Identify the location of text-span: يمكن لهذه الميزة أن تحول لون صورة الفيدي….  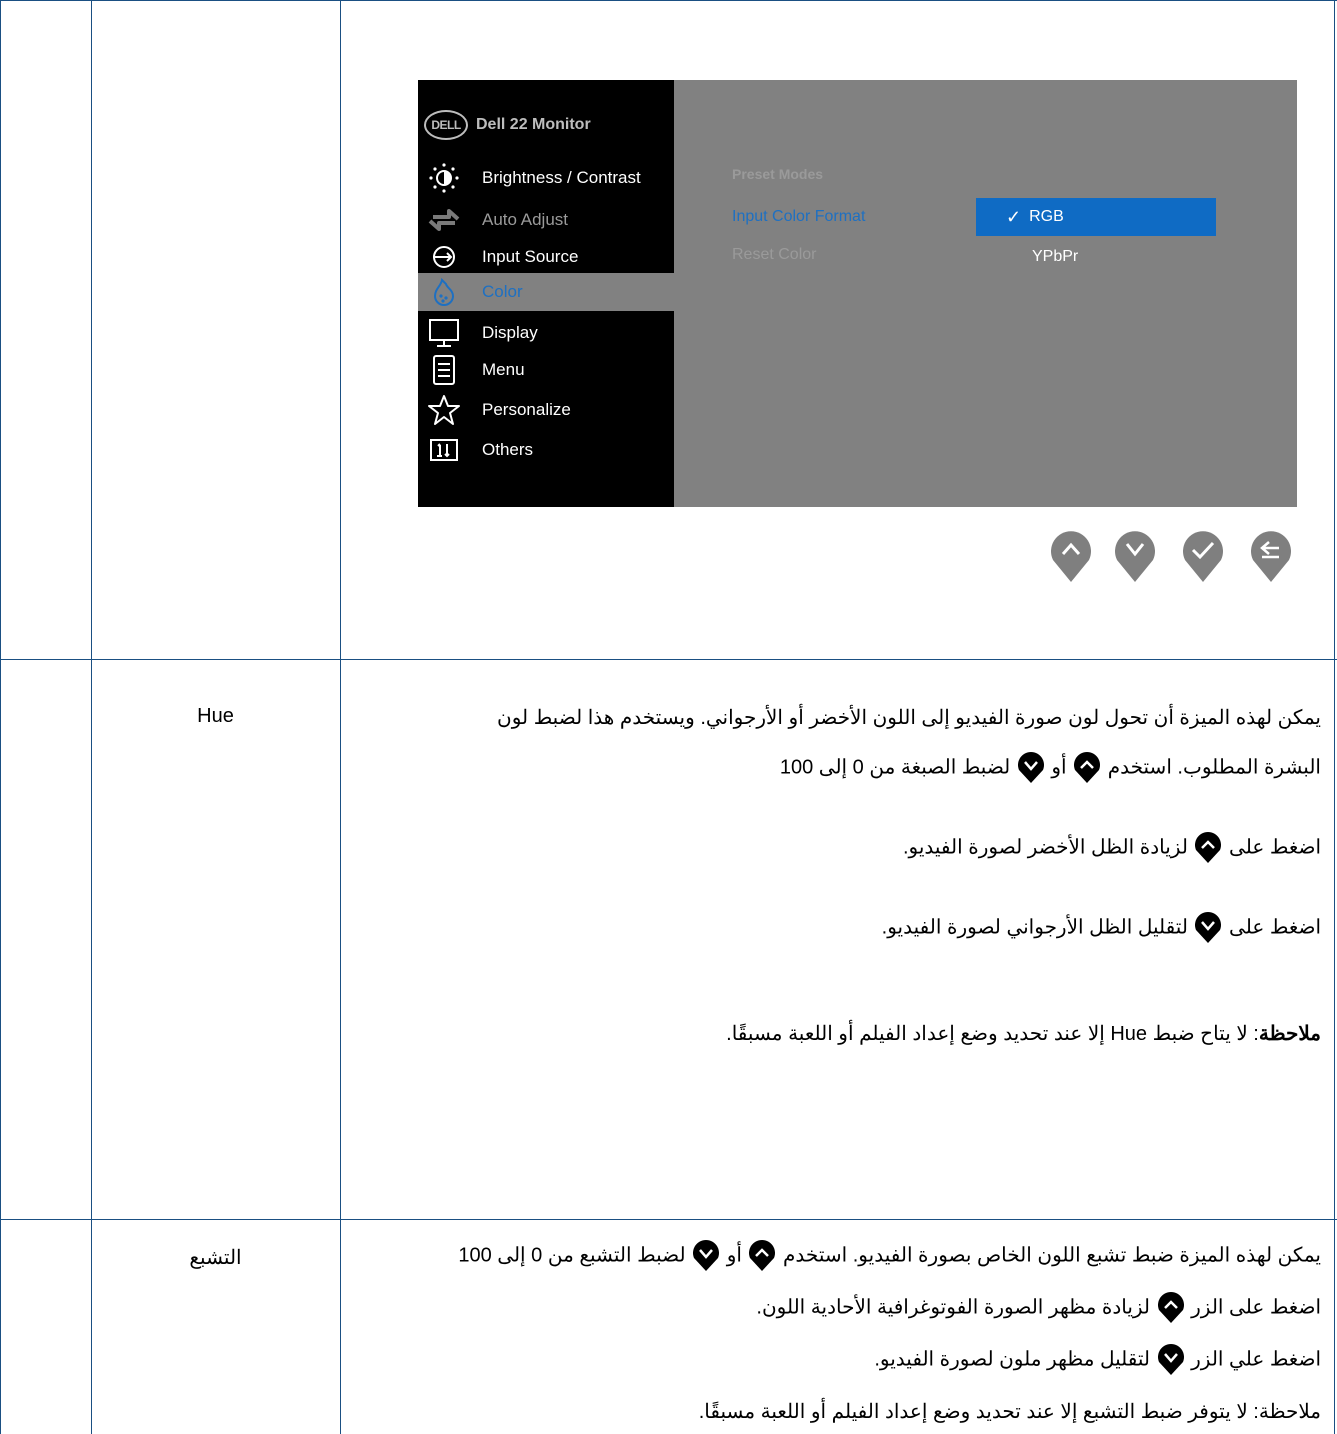
(909, 718).